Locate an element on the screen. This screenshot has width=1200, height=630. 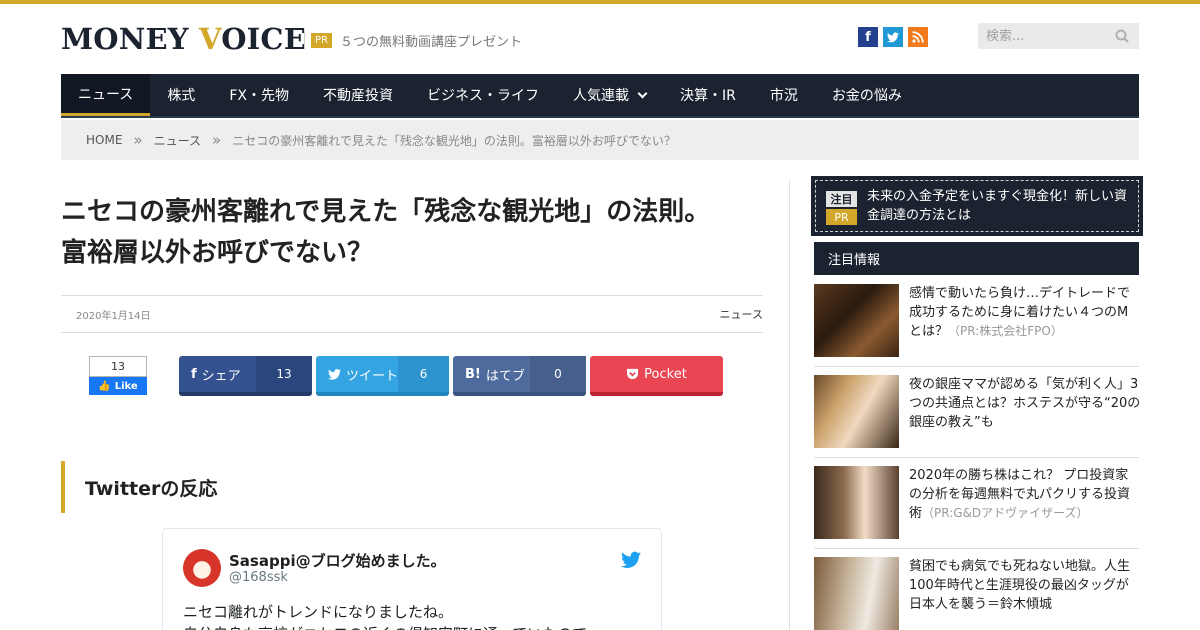
share-label: シェア is located at coordinates (221, 376).